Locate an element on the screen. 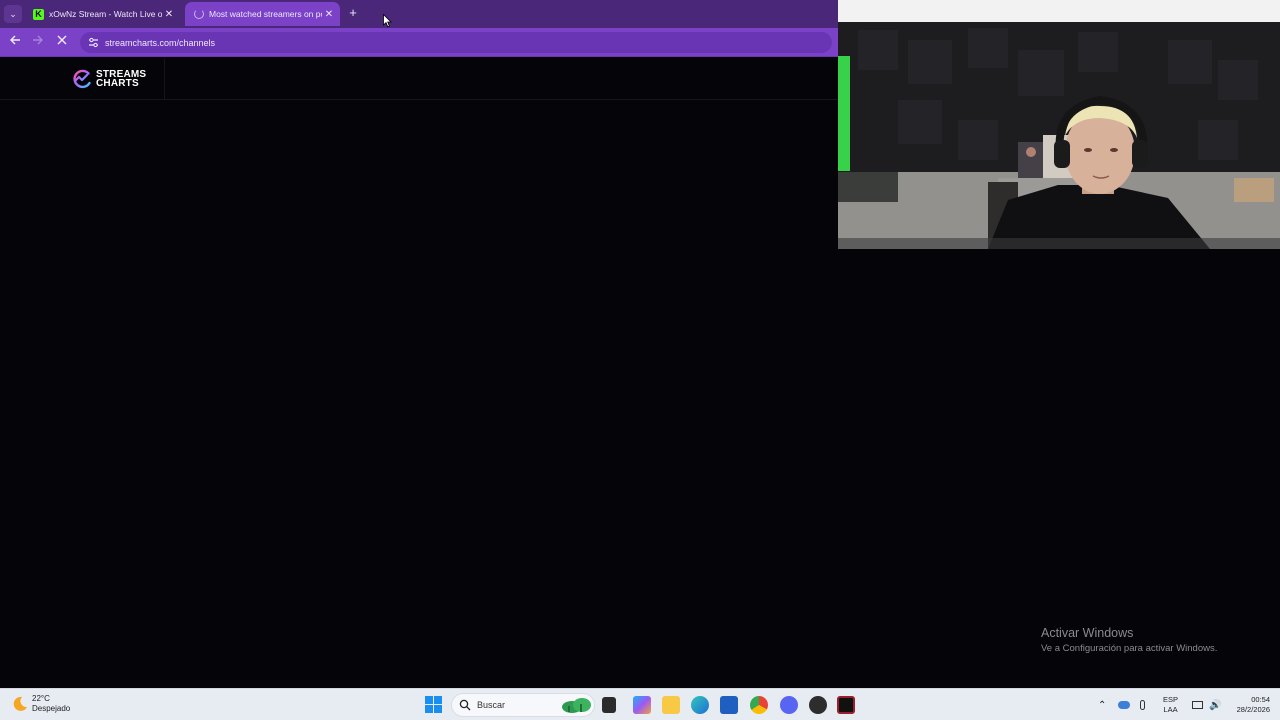 This screenshot has height=720, width=1280. close-icon is located at coordinates (62, 40).